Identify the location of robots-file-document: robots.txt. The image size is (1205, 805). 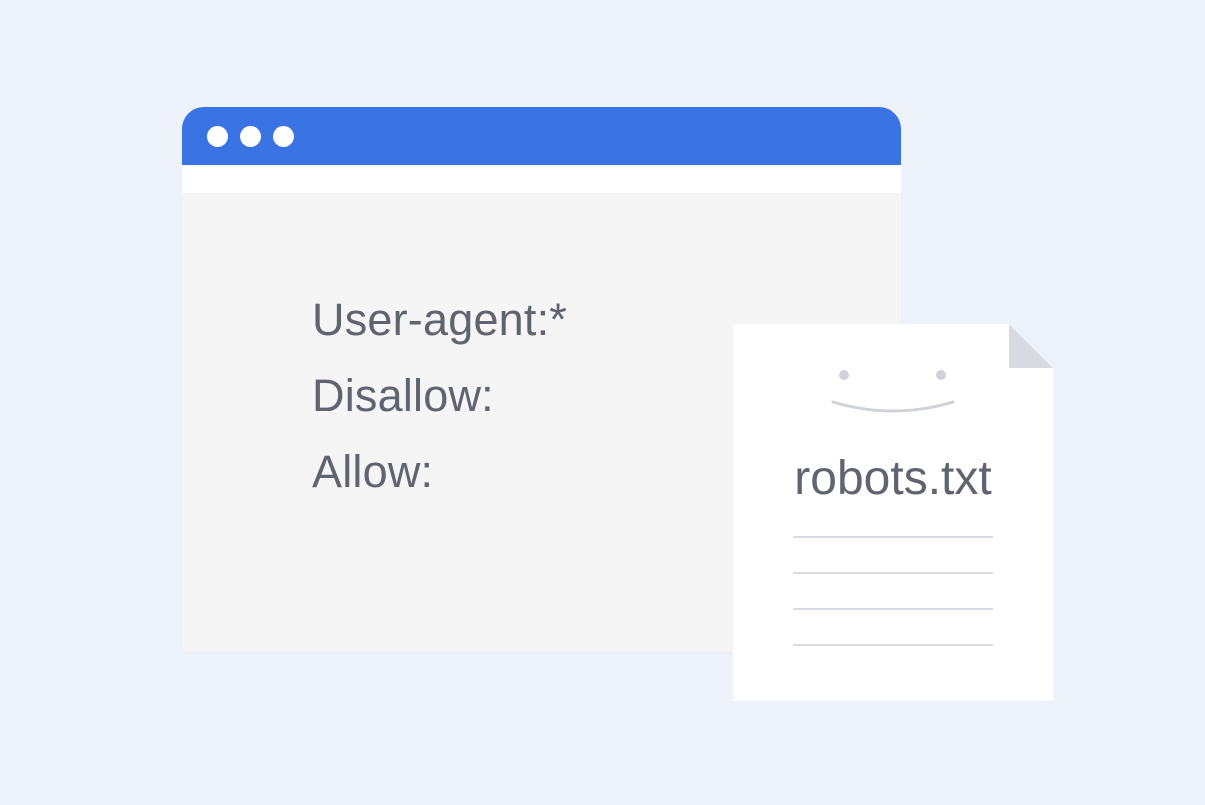
(893, 512).